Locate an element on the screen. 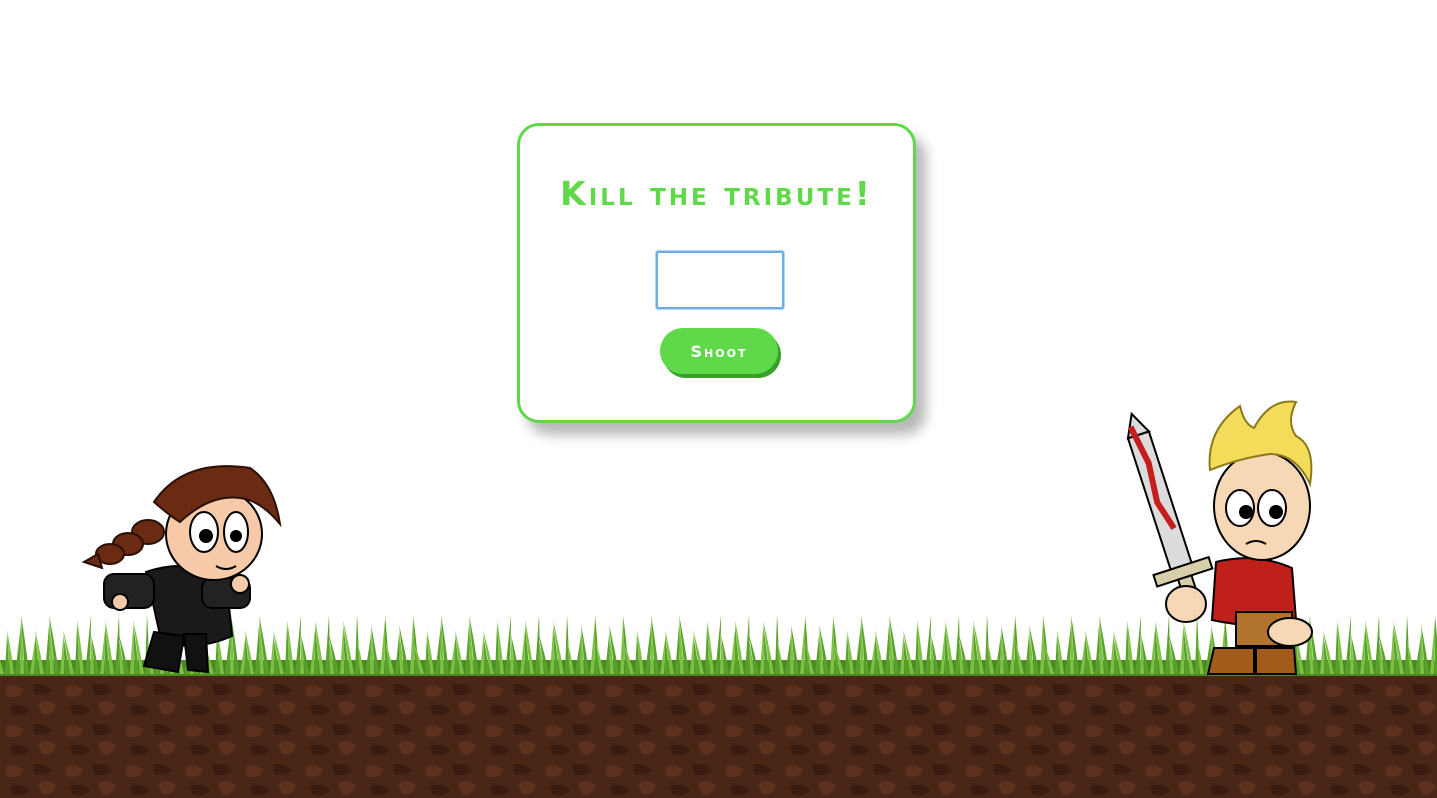  shoot-button: Shoot is located at coordinates (719, 351).